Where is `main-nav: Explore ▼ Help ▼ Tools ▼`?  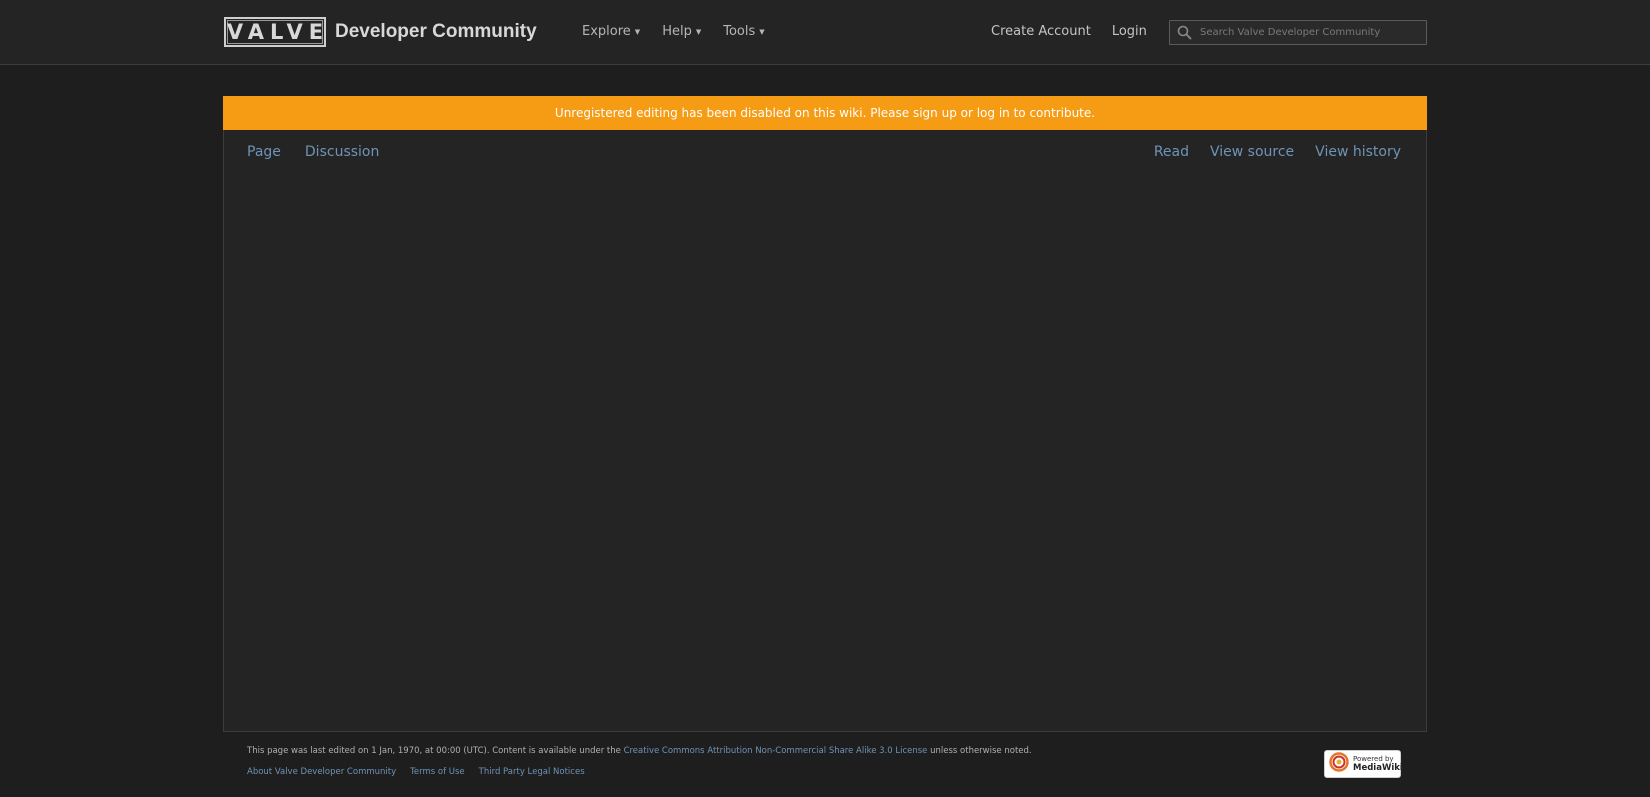 main-nav: Explore ▼ Help ▼ Tools ▼ is located at coordinates (684, 31).